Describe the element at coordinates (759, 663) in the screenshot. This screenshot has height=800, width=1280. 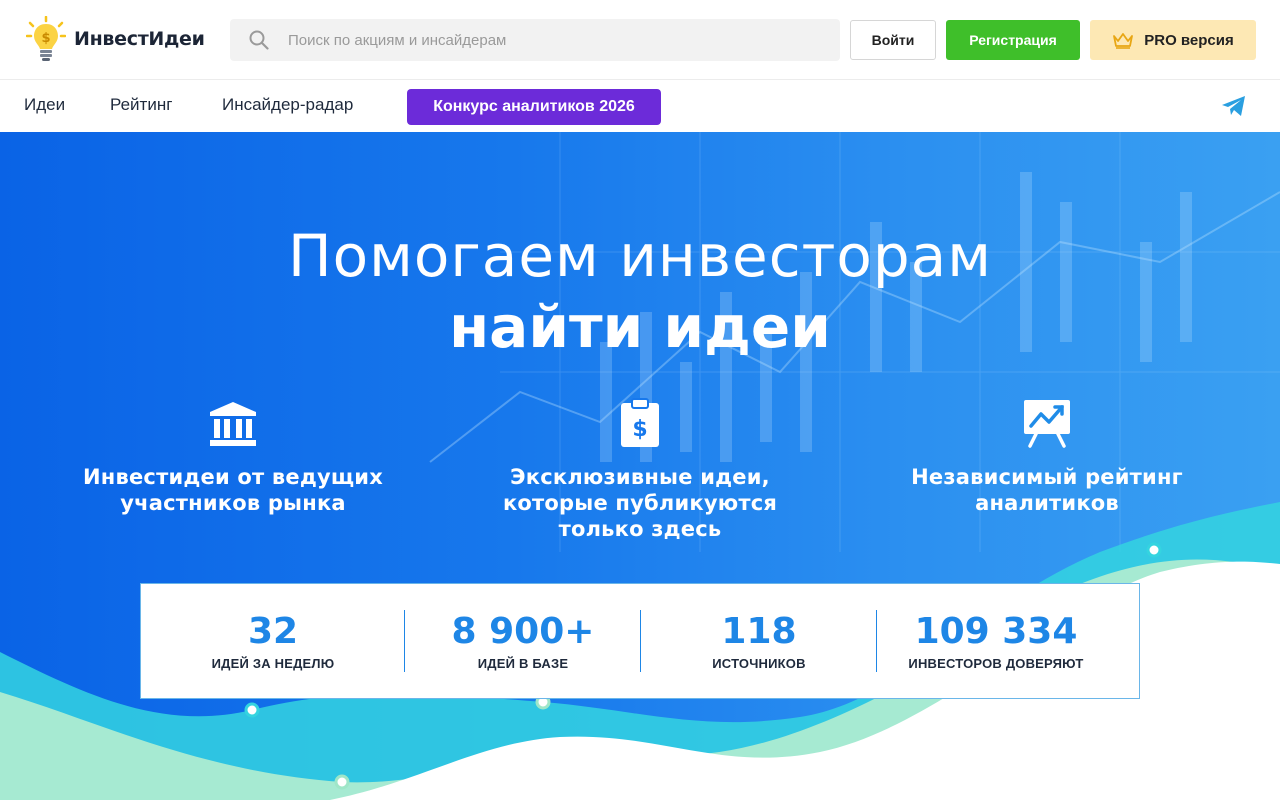
I see `stat-label: ИСТОЧНИКОВ` at that location.